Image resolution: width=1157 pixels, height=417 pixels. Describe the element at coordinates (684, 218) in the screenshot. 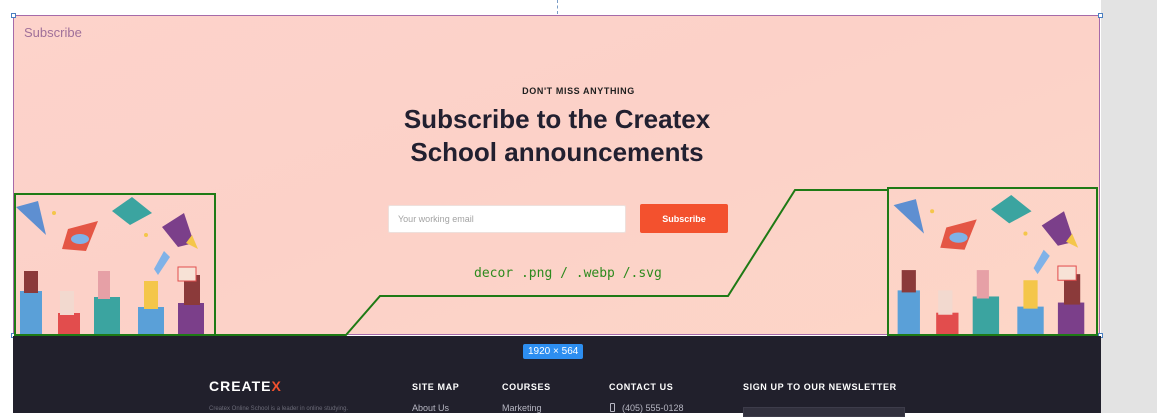

I see `subscribe-button: Subscribe` at that location.